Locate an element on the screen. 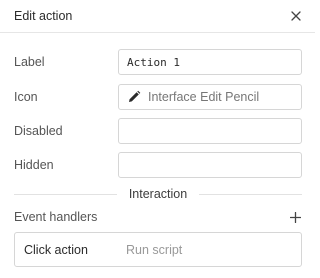 The width and height of the screenshot is (320, 278). label-row: Label Action 1 is located at coordinates (158, 62).